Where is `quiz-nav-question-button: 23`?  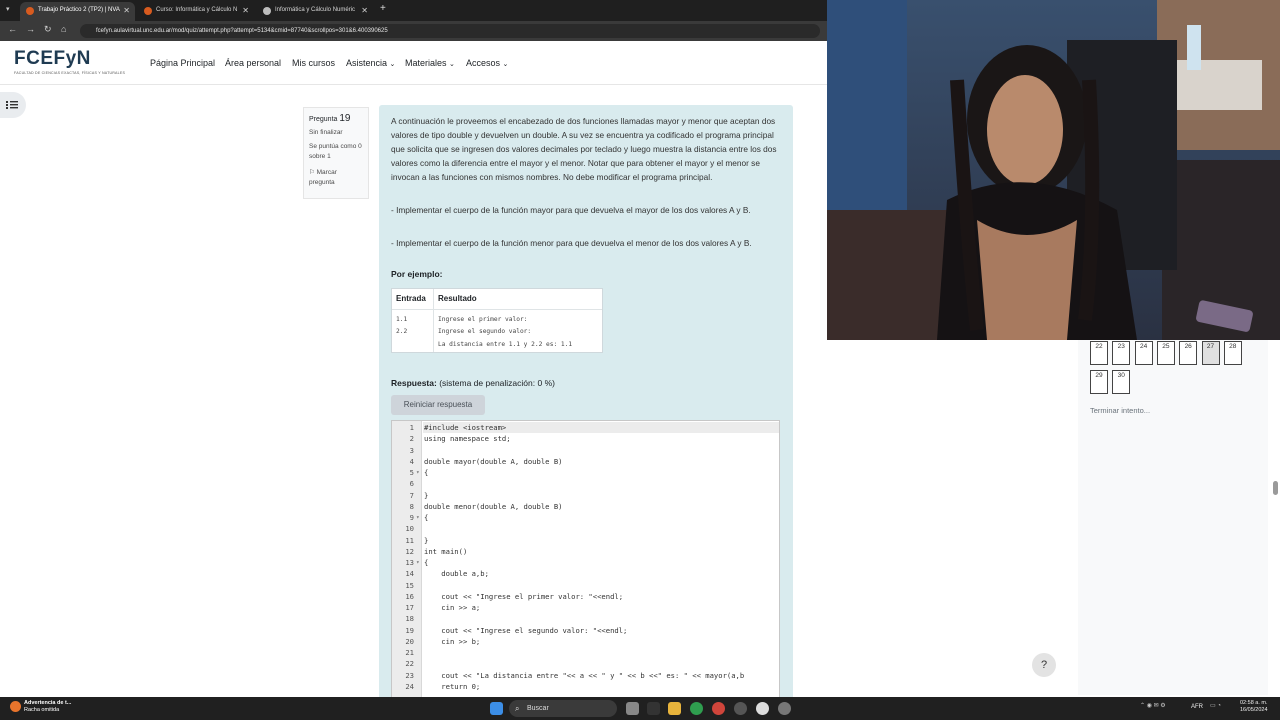 quiz-nav-question-button: 23 is located at coordinates (1121, 353).